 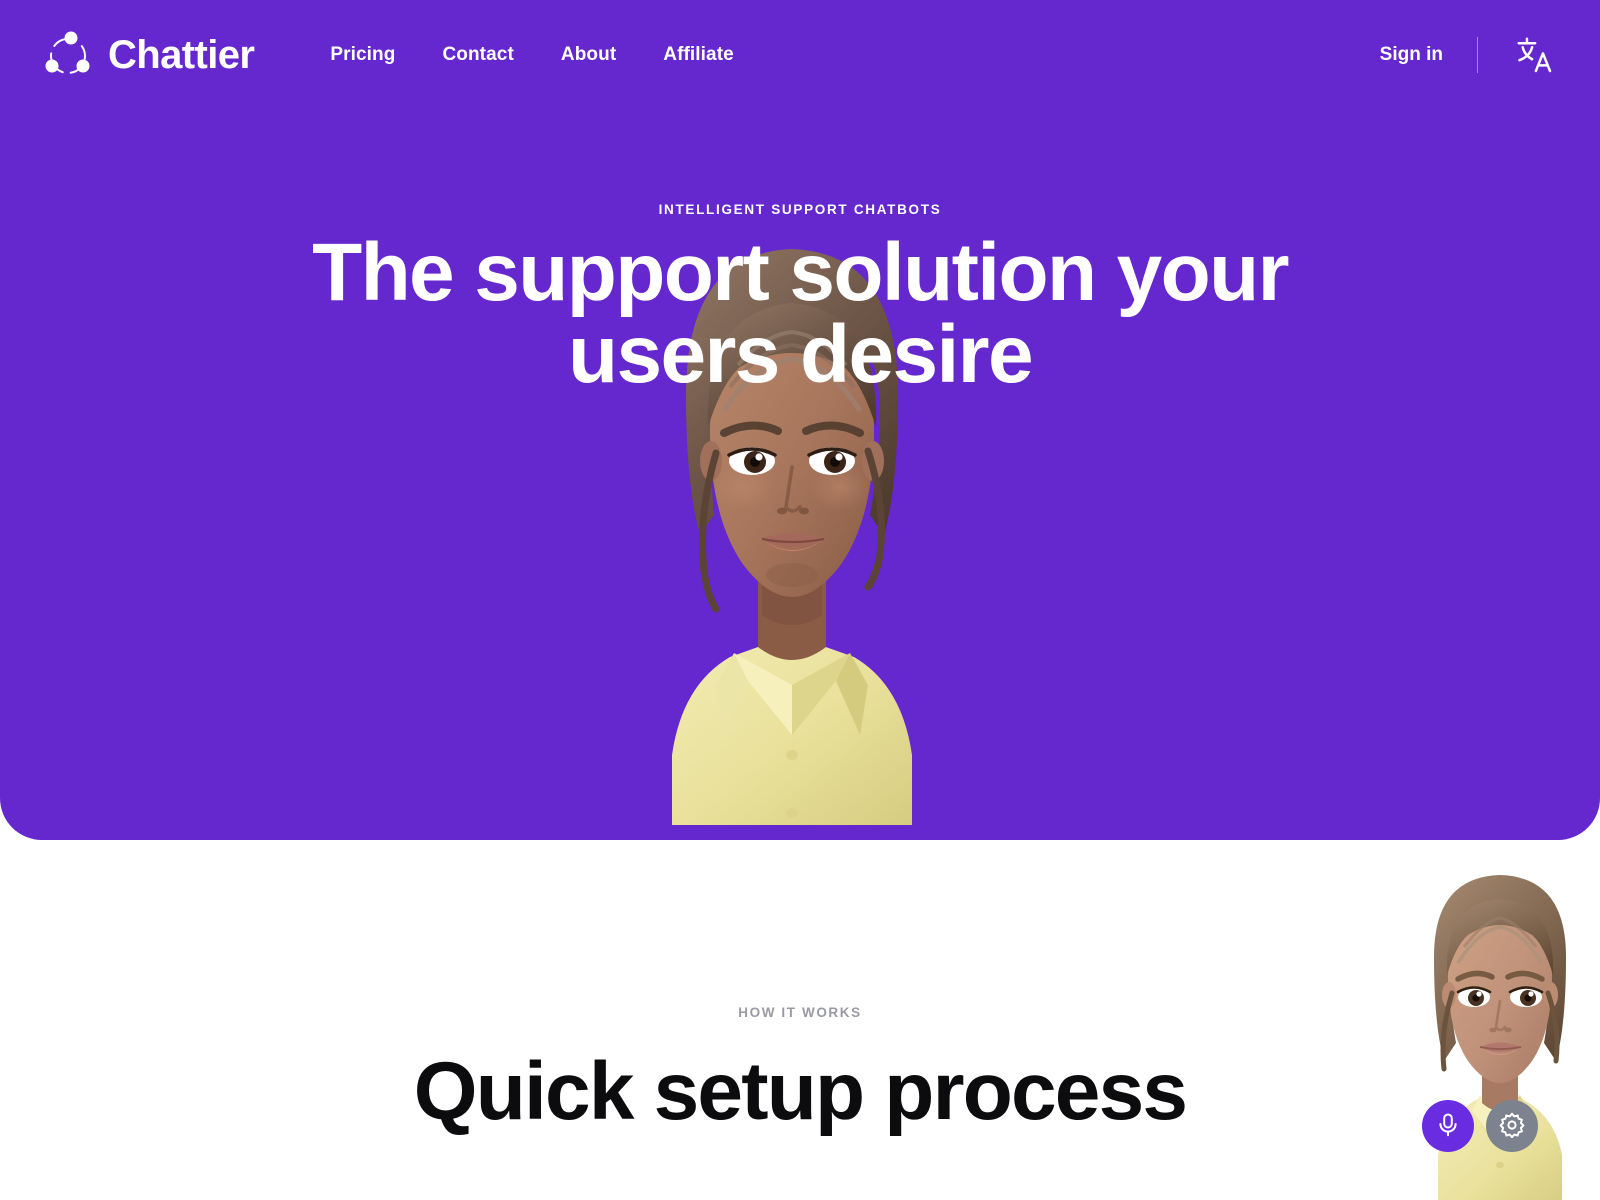 I want to click on nav-link-affiliate: Affiliate, so click(x=698, y=55).